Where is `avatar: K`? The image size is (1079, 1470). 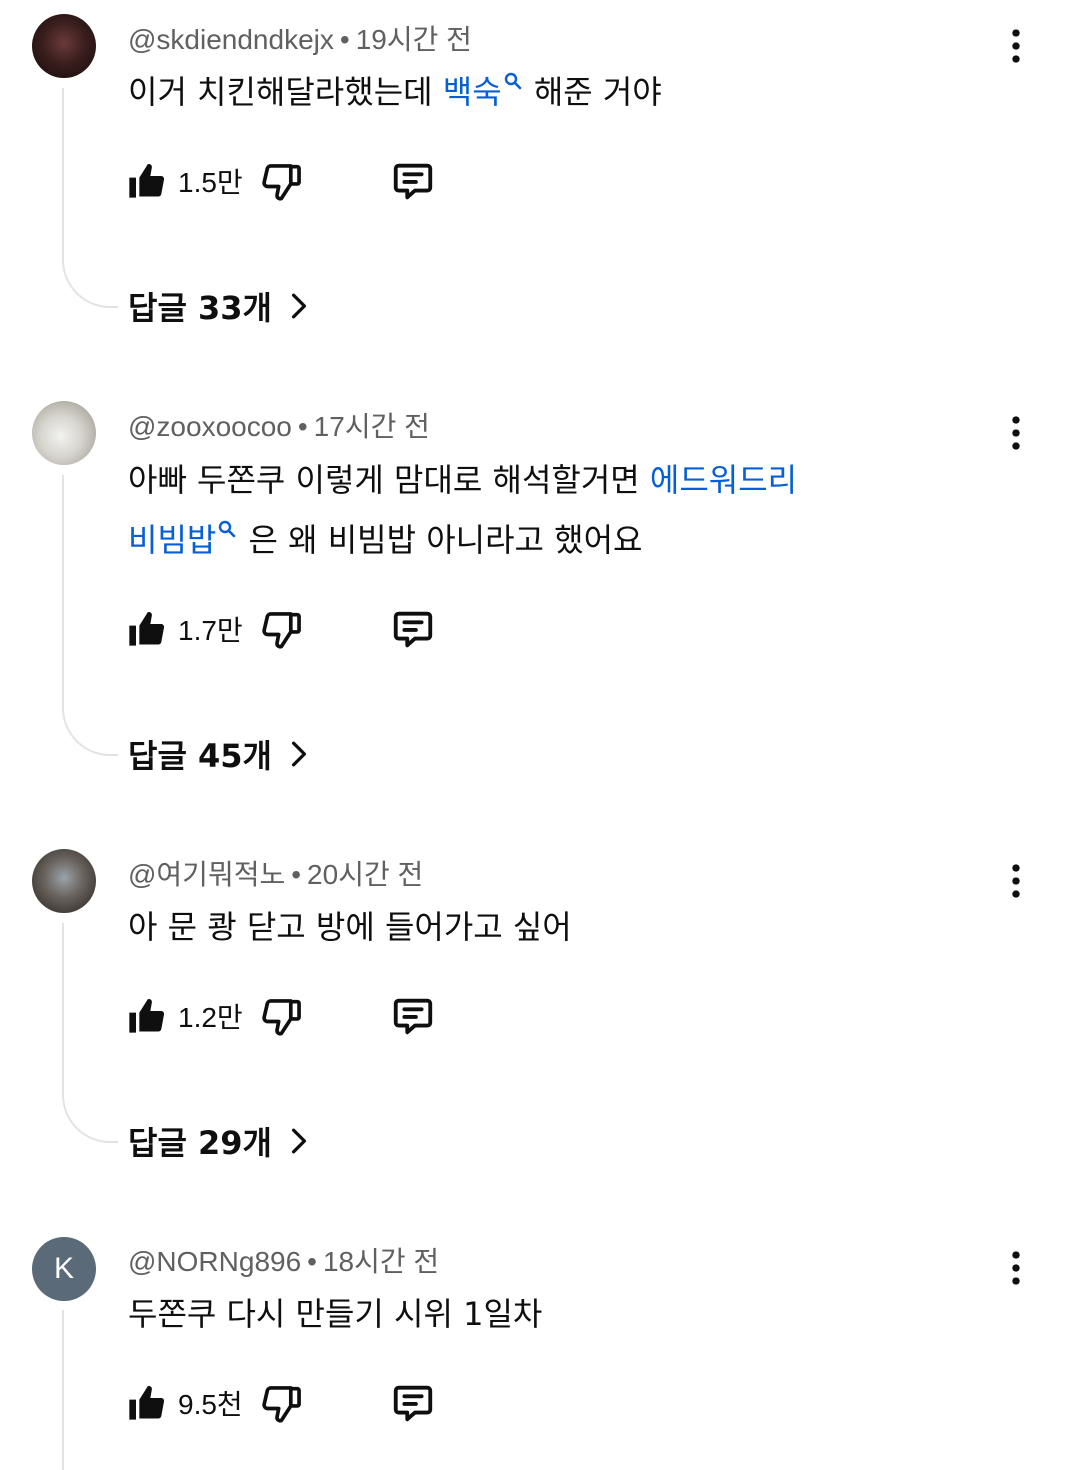 avatar: K is located at coordinates (64, 1269).